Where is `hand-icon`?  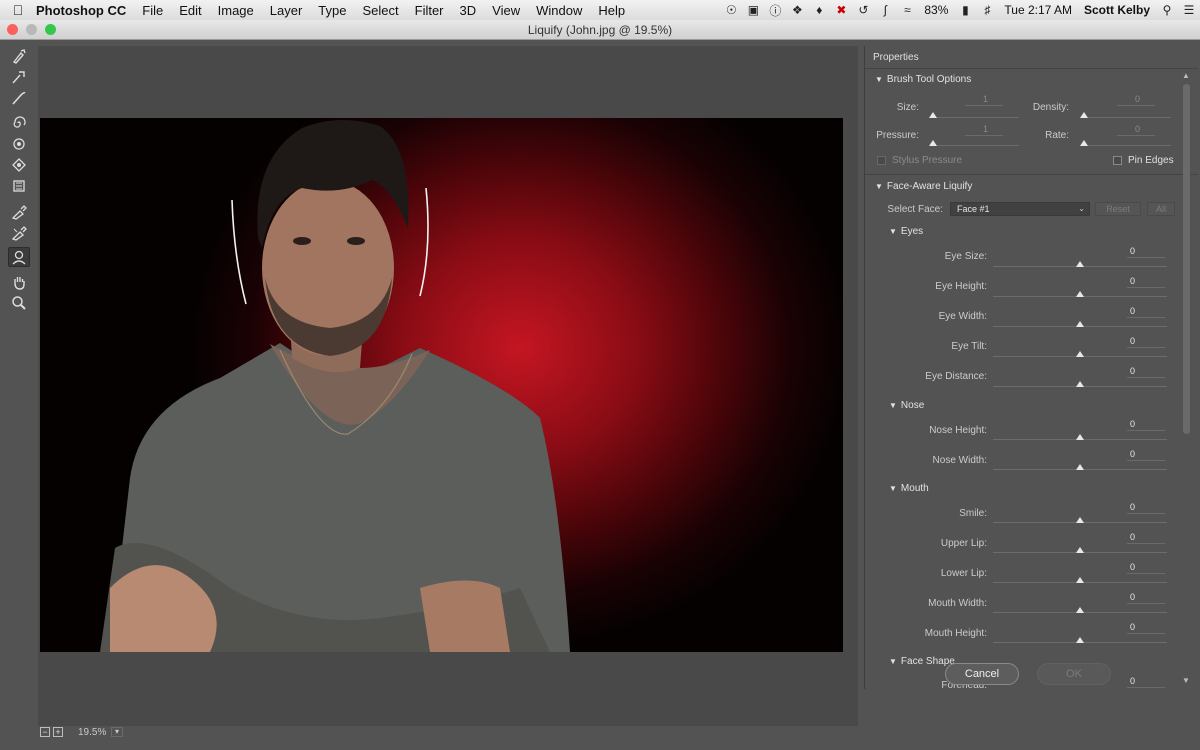
hand-icon is located at coordinates (19, 282).